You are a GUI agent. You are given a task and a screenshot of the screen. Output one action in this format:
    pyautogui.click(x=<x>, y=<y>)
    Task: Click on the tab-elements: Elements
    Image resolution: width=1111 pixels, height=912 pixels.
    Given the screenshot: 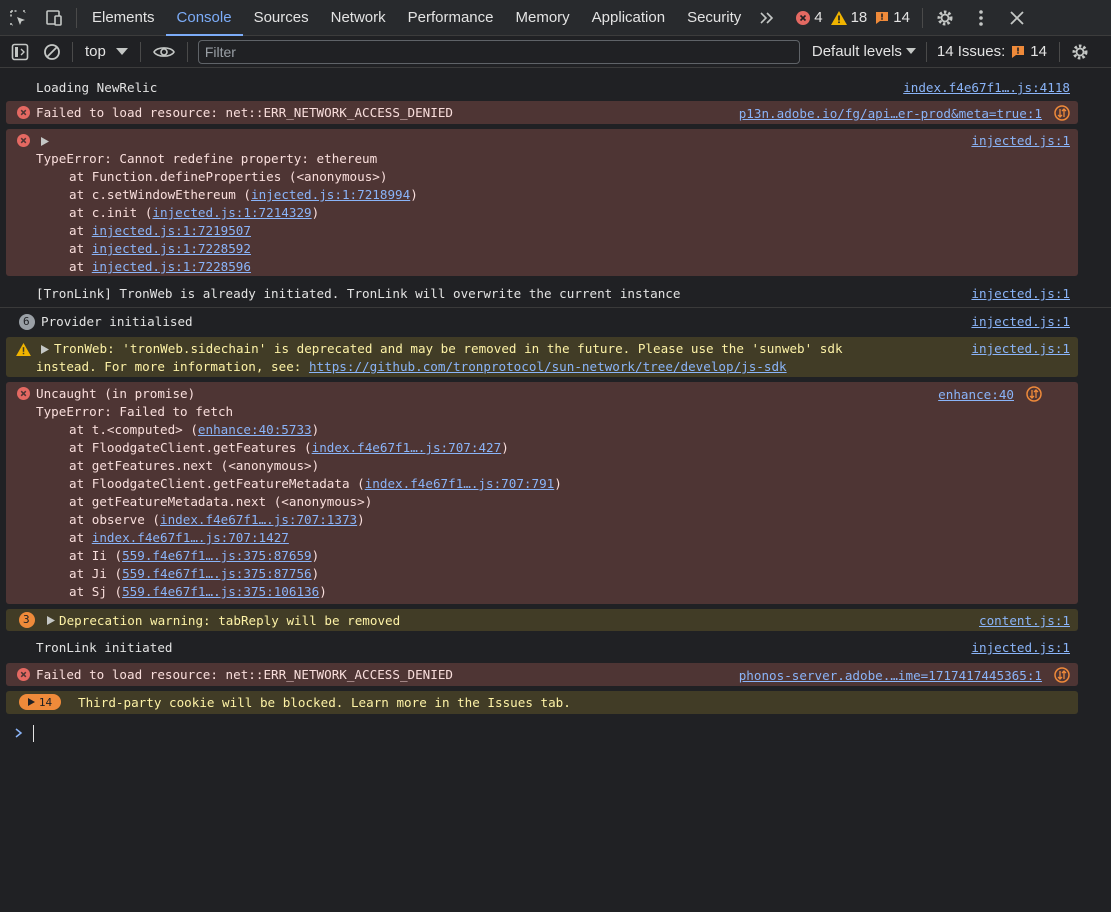 What is the action you would take?
    pyautogui.click(x=123, y=18)
    